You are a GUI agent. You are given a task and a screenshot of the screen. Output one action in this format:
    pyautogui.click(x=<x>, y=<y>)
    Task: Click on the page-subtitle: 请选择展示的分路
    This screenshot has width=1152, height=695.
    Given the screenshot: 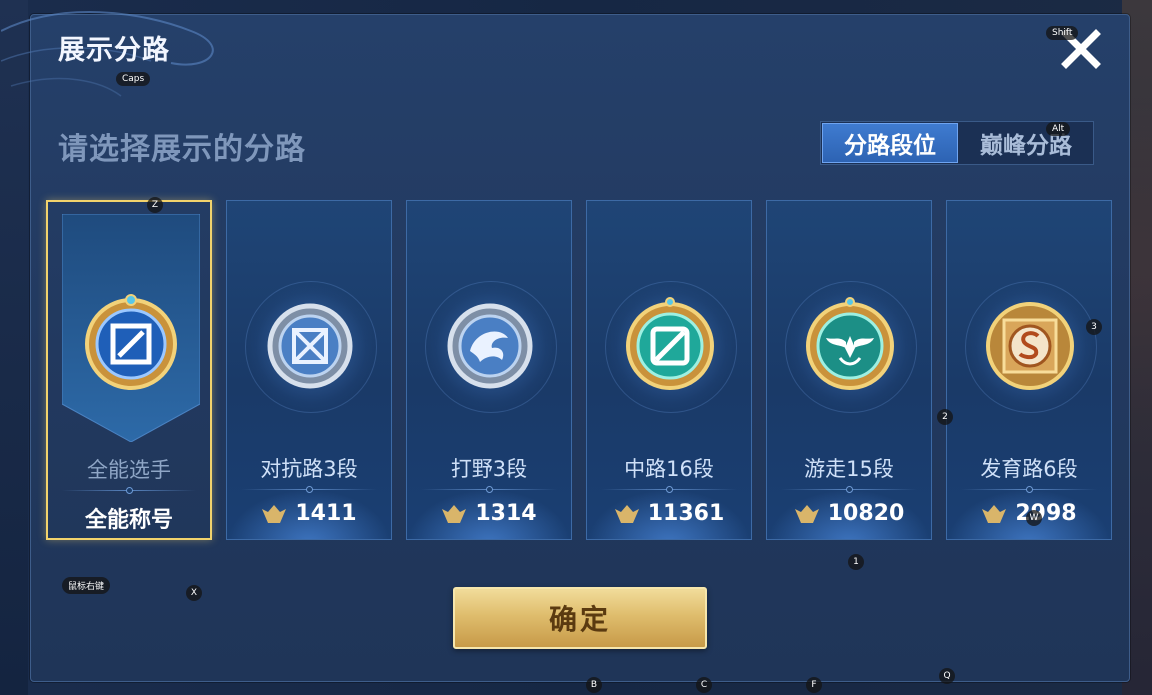 What is the action you would take?
    pyautogui.click(x=182, y=149)
    